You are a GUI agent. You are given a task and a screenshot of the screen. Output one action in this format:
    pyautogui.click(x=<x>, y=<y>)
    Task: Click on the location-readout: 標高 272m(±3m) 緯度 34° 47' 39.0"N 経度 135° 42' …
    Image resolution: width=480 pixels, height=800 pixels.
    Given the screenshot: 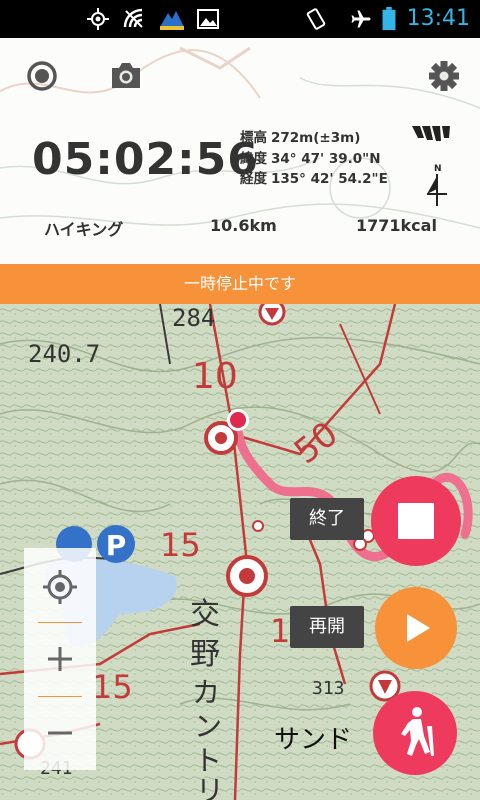 What is the action you would take?
    pyautogui.click(x=314, y=159)
    